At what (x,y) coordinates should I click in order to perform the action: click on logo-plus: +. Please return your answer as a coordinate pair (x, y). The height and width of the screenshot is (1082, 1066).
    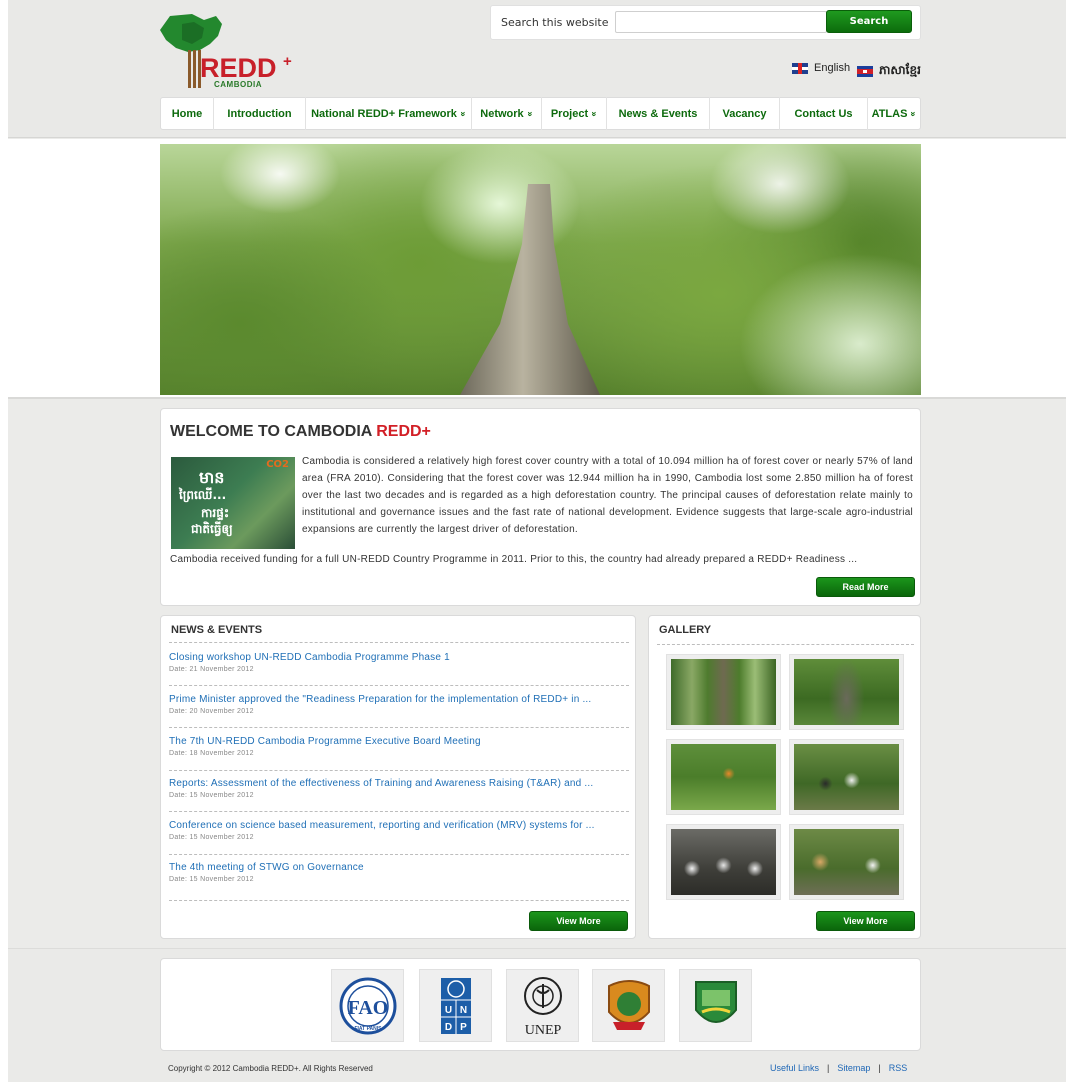
    Looking at the image, I should click on (287, 61).